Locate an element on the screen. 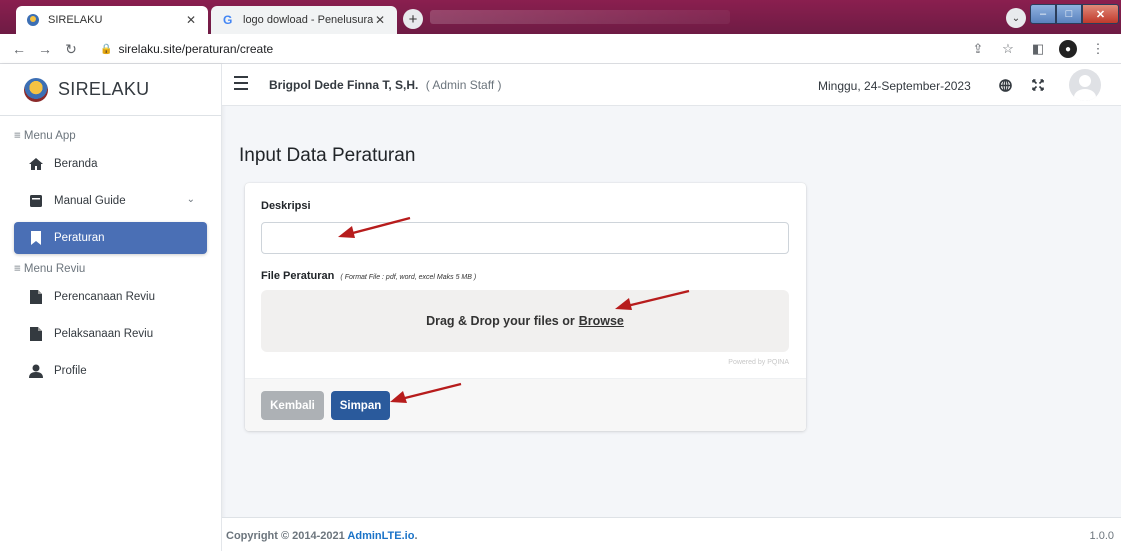 The width and height of the screenshot is (1121, 551). nav-header-menu-reviu: ≡ Menu Reviu is located at coordinates (50, 269).